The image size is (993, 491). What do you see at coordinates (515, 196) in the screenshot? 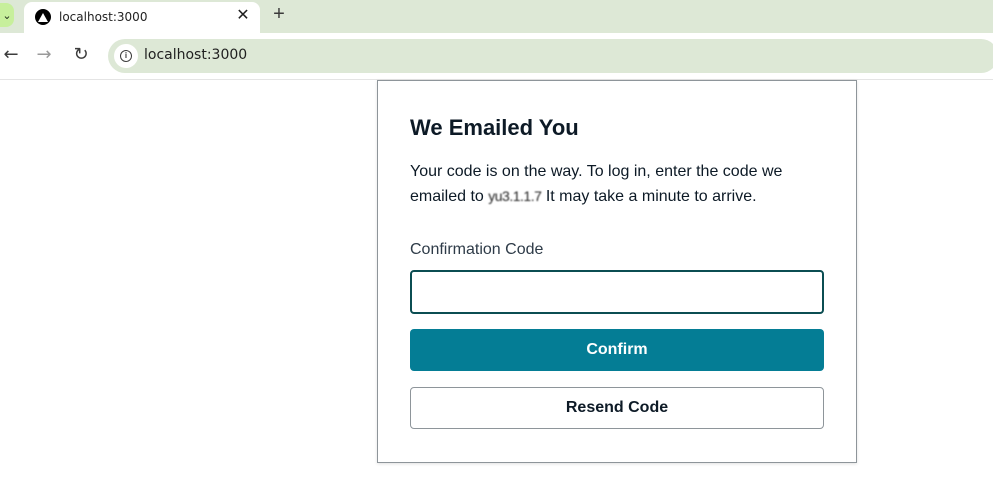
I see `masked-email: yu3.1.1.7` at bounding box center [515, 196].